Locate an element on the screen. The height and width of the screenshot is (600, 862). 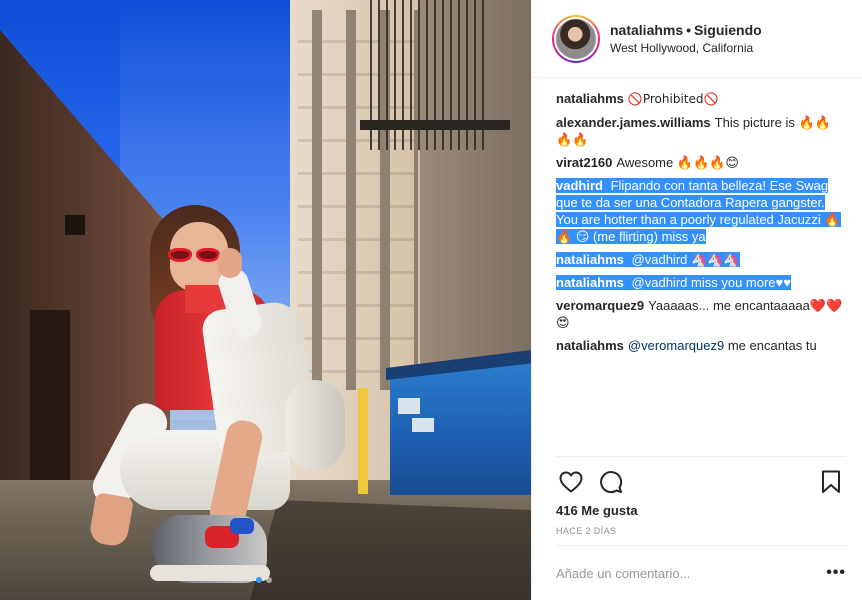
comment: nataliahms 🚫Prohibited🚫 is located at coordinates (701, 99).